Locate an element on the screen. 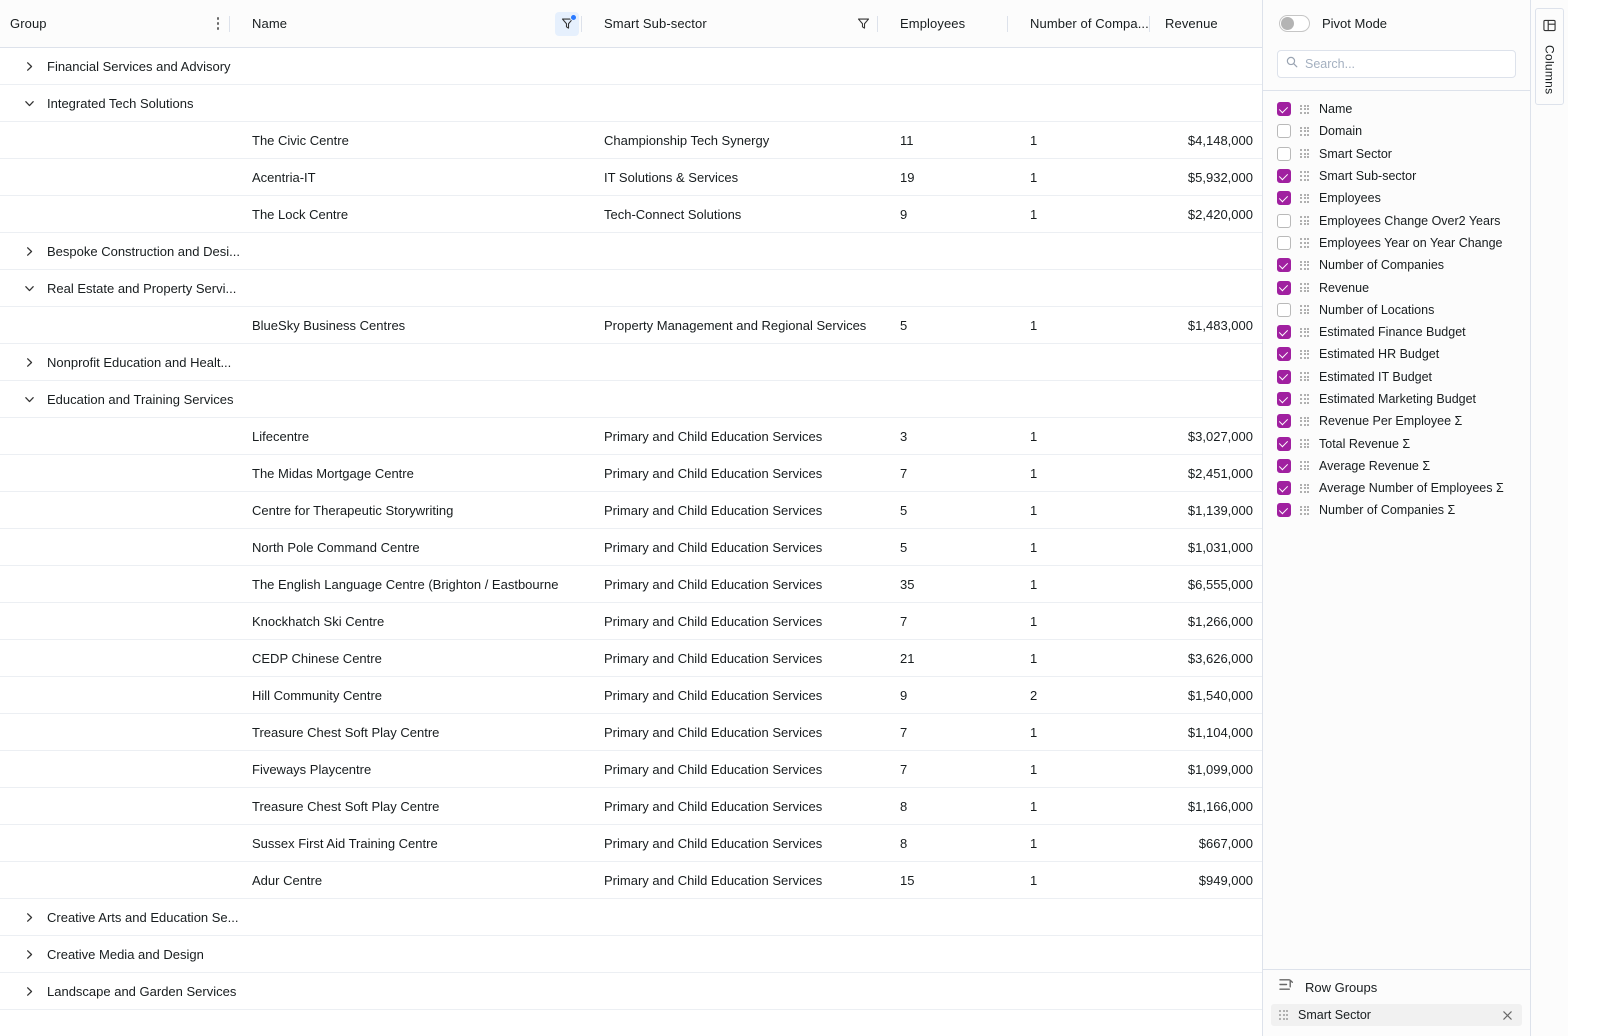 This screenshot has height=1036, width=1600. cell-revenue: $1,139,000 is located at coordinates (1208, 510).